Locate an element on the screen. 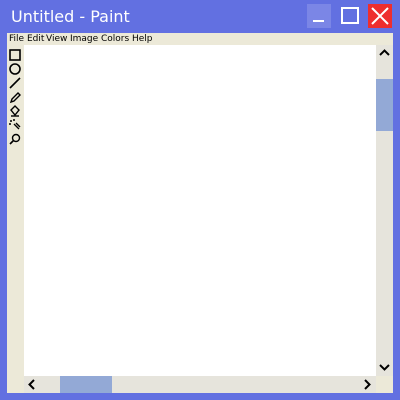  ellipse-icon is located at coordinates (15, 69).